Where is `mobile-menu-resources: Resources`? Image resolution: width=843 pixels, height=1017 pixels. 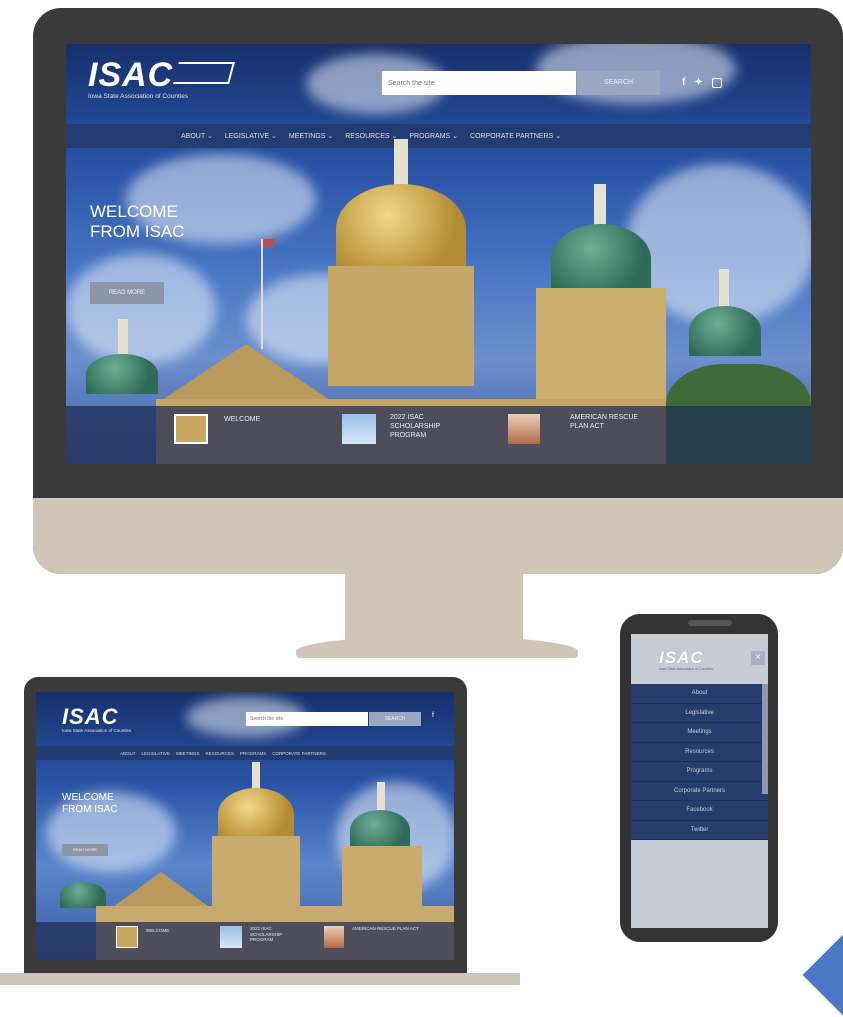 mobile-menu-resources: Resources is located at coordinates (699, 752).